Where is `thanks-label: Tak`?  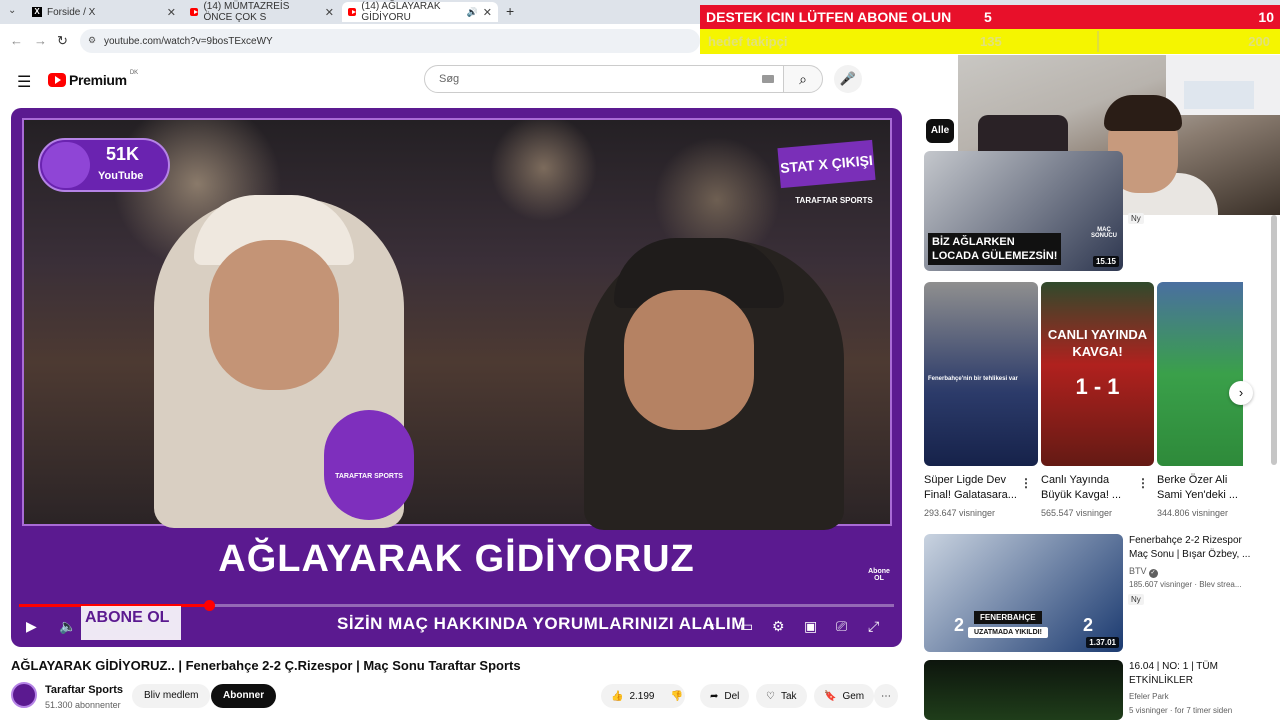 thanks-label: Tak is located at coordinates (788, 696).